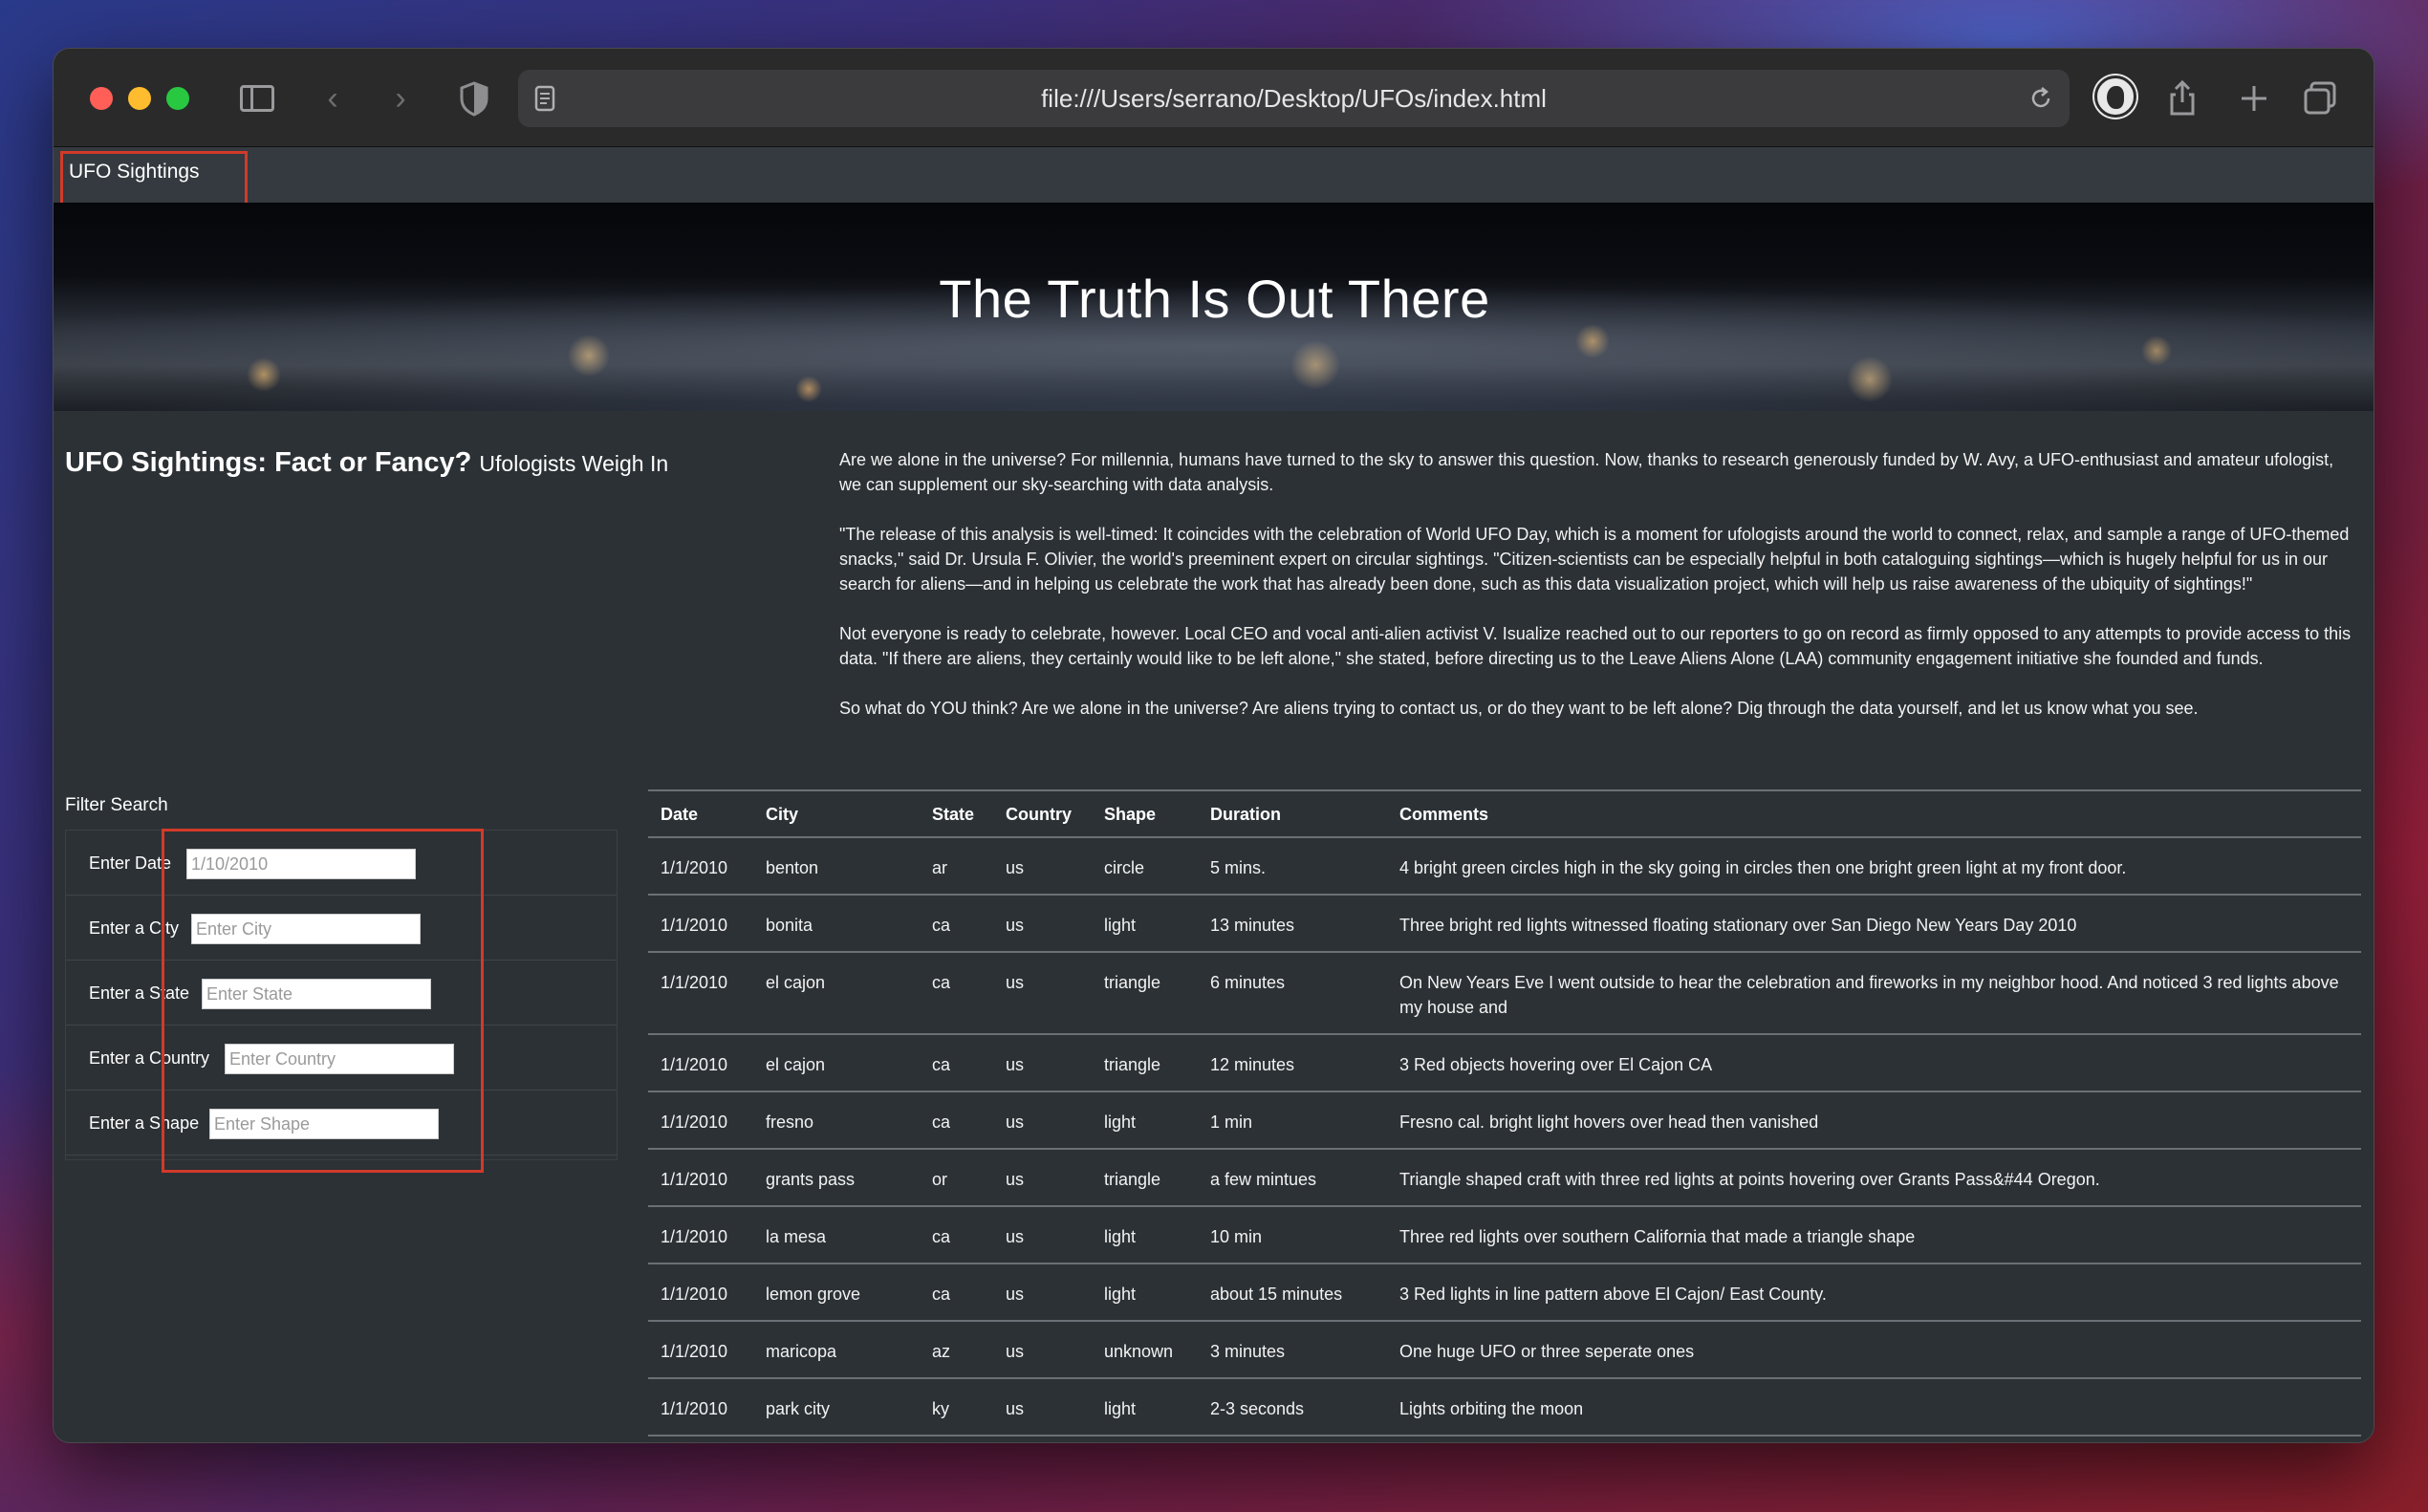  Describe the element at coordinates (301, 864) in the screenshot. I see `date-filter-input` at that location.